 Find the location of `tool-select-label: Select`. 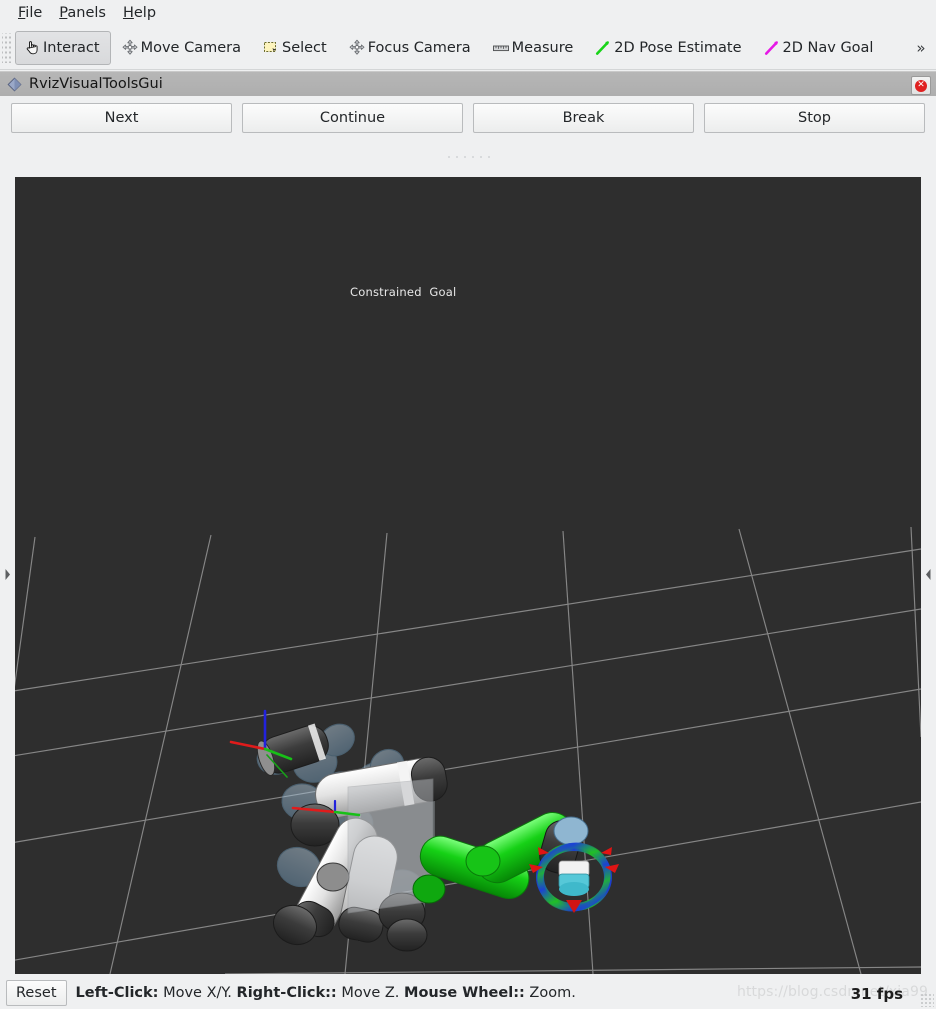

tool-select-label: Select is located at coordinates (304, 47).